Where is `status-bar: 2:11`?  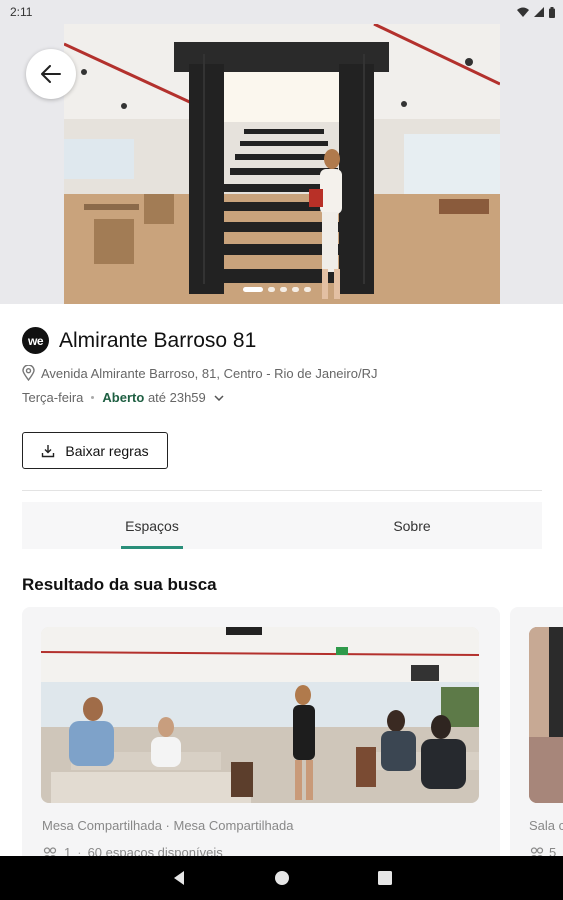
status-bar: 2:11 is located at coordinates (281, 12).